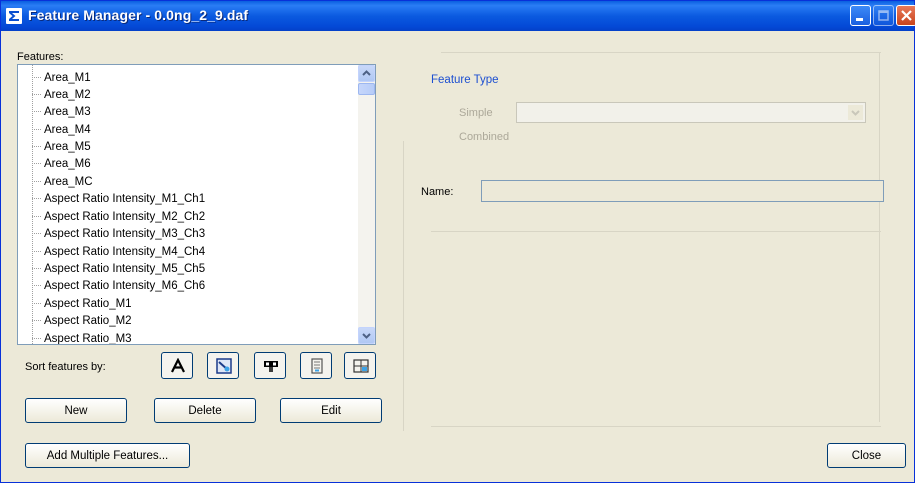 Image resolution: width=915 pixels, height=483 pixels. What do you see at coordinates (14, 16) in the screenshot?
I see `sigma-icon` at bounding box center [14, 16].